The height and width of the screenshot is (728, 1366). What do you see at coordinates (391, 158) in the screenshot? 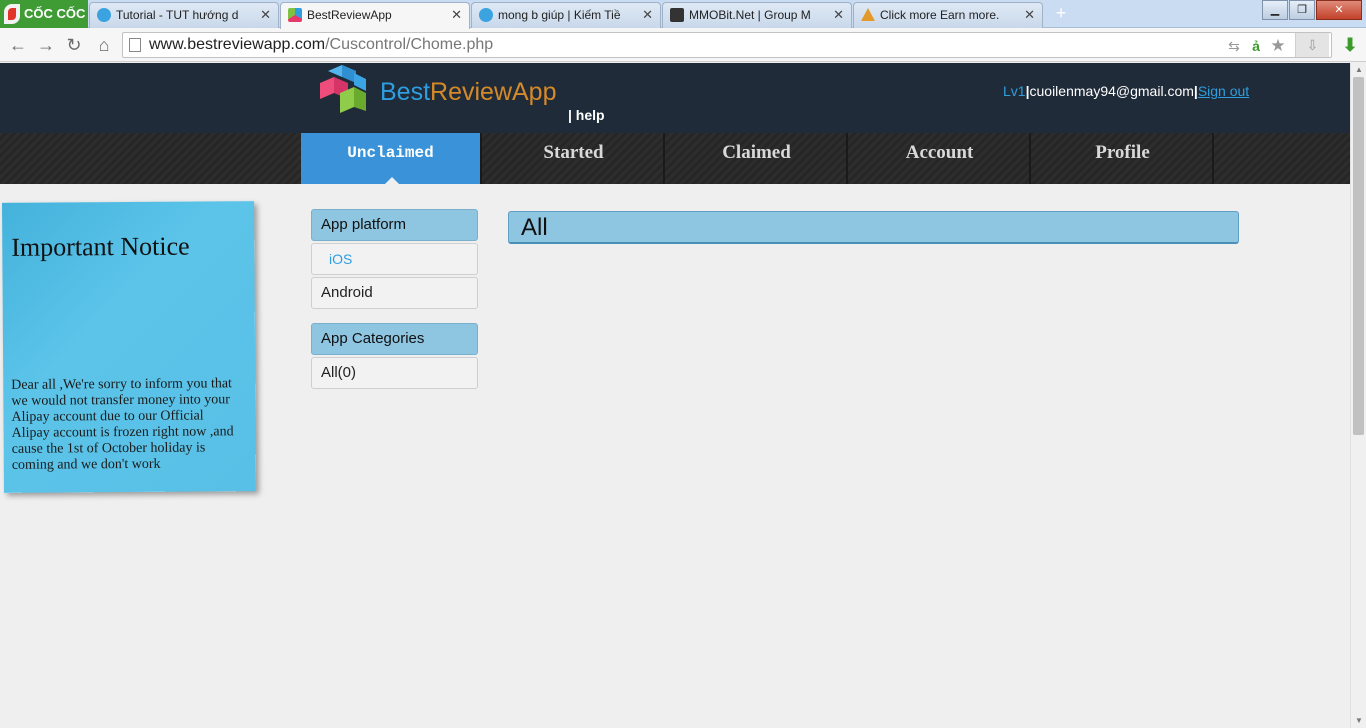
I see `nav-tab-unclaimed: Unclaimed` at bounding box center [391, 158].